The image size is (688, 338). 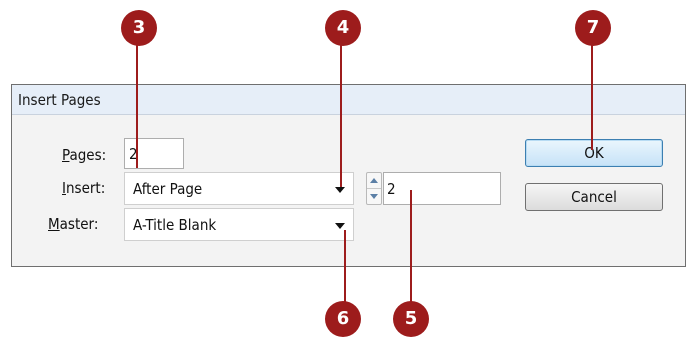 I want to click on cancel-button: Cancel, so click(x=594, y=197).